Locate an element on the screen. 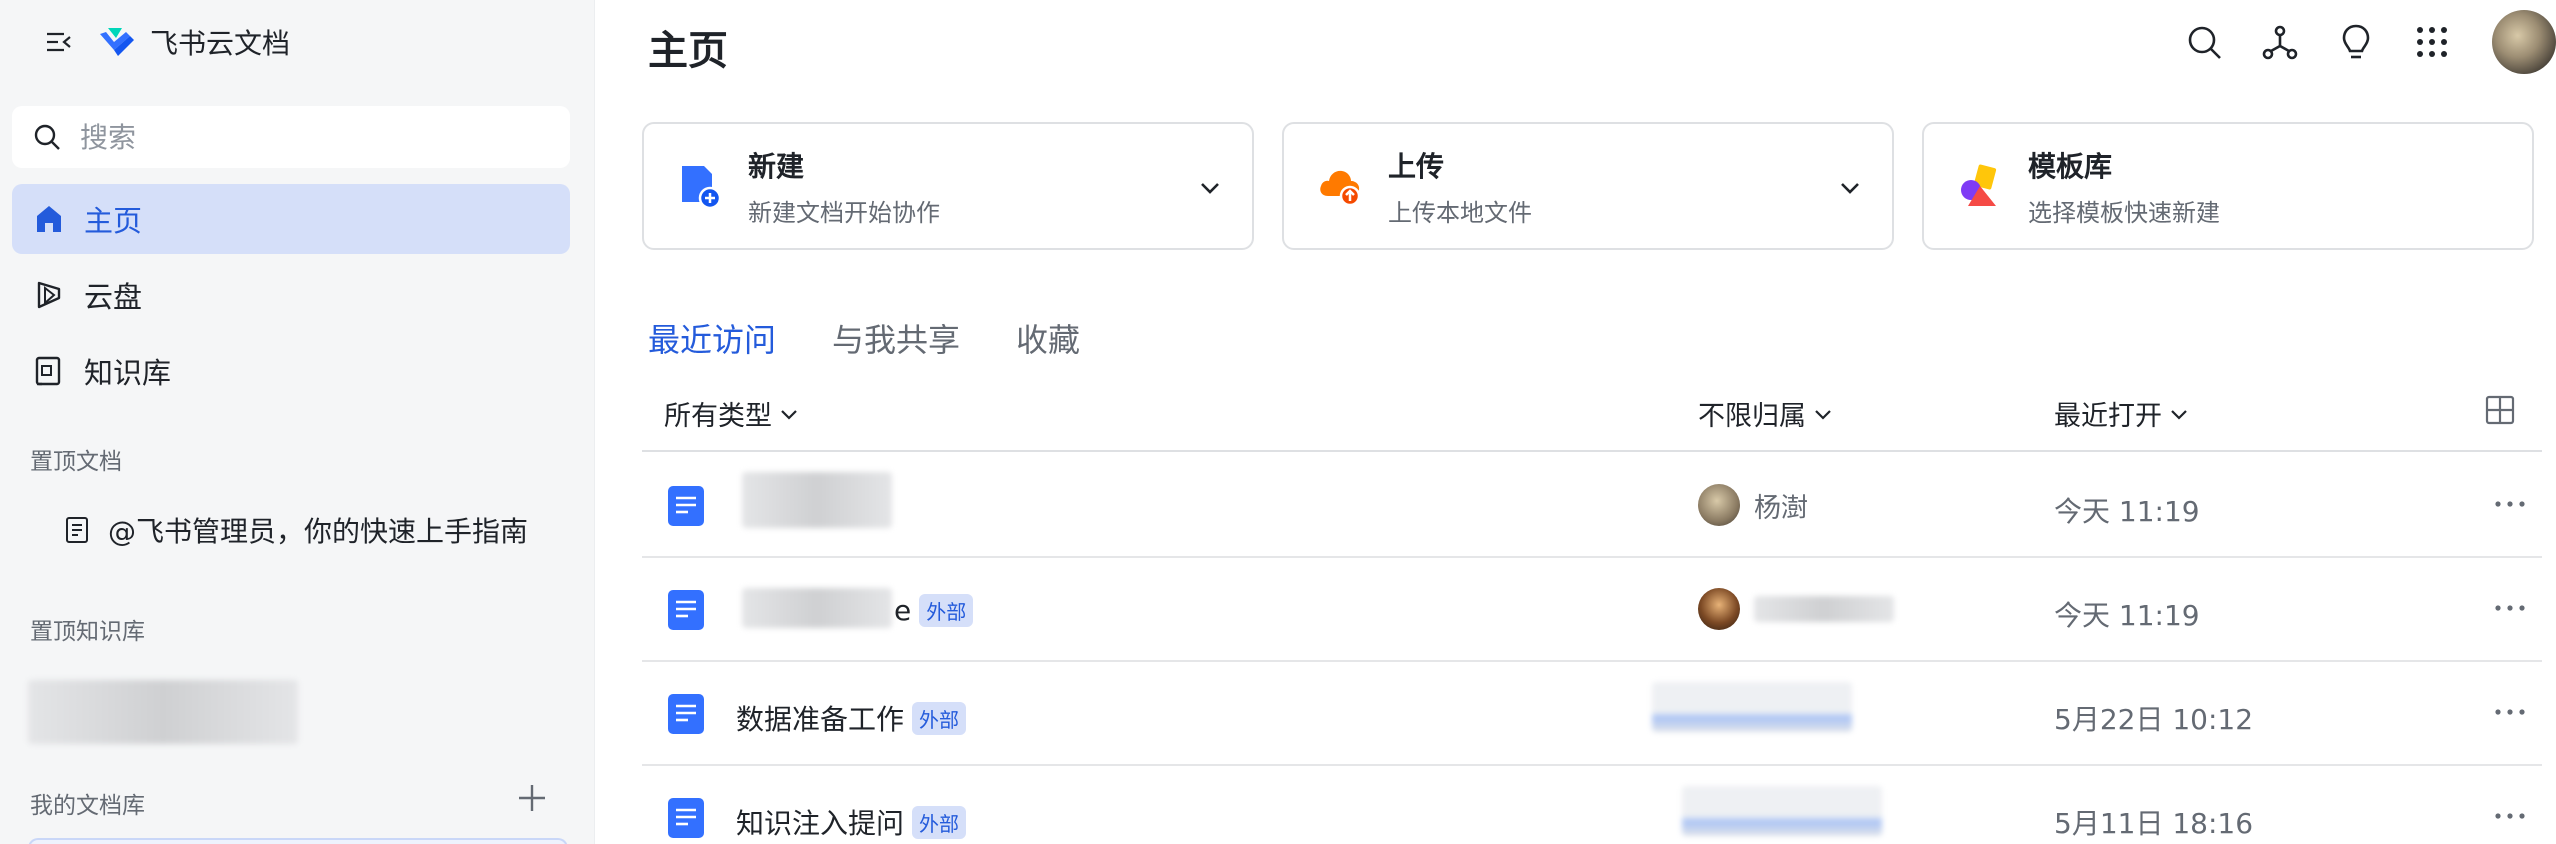 Image resolution: width=2556 pixels, height=844 pixels. sort-filter: 最近打开 is located at coordinates (2122, 413).